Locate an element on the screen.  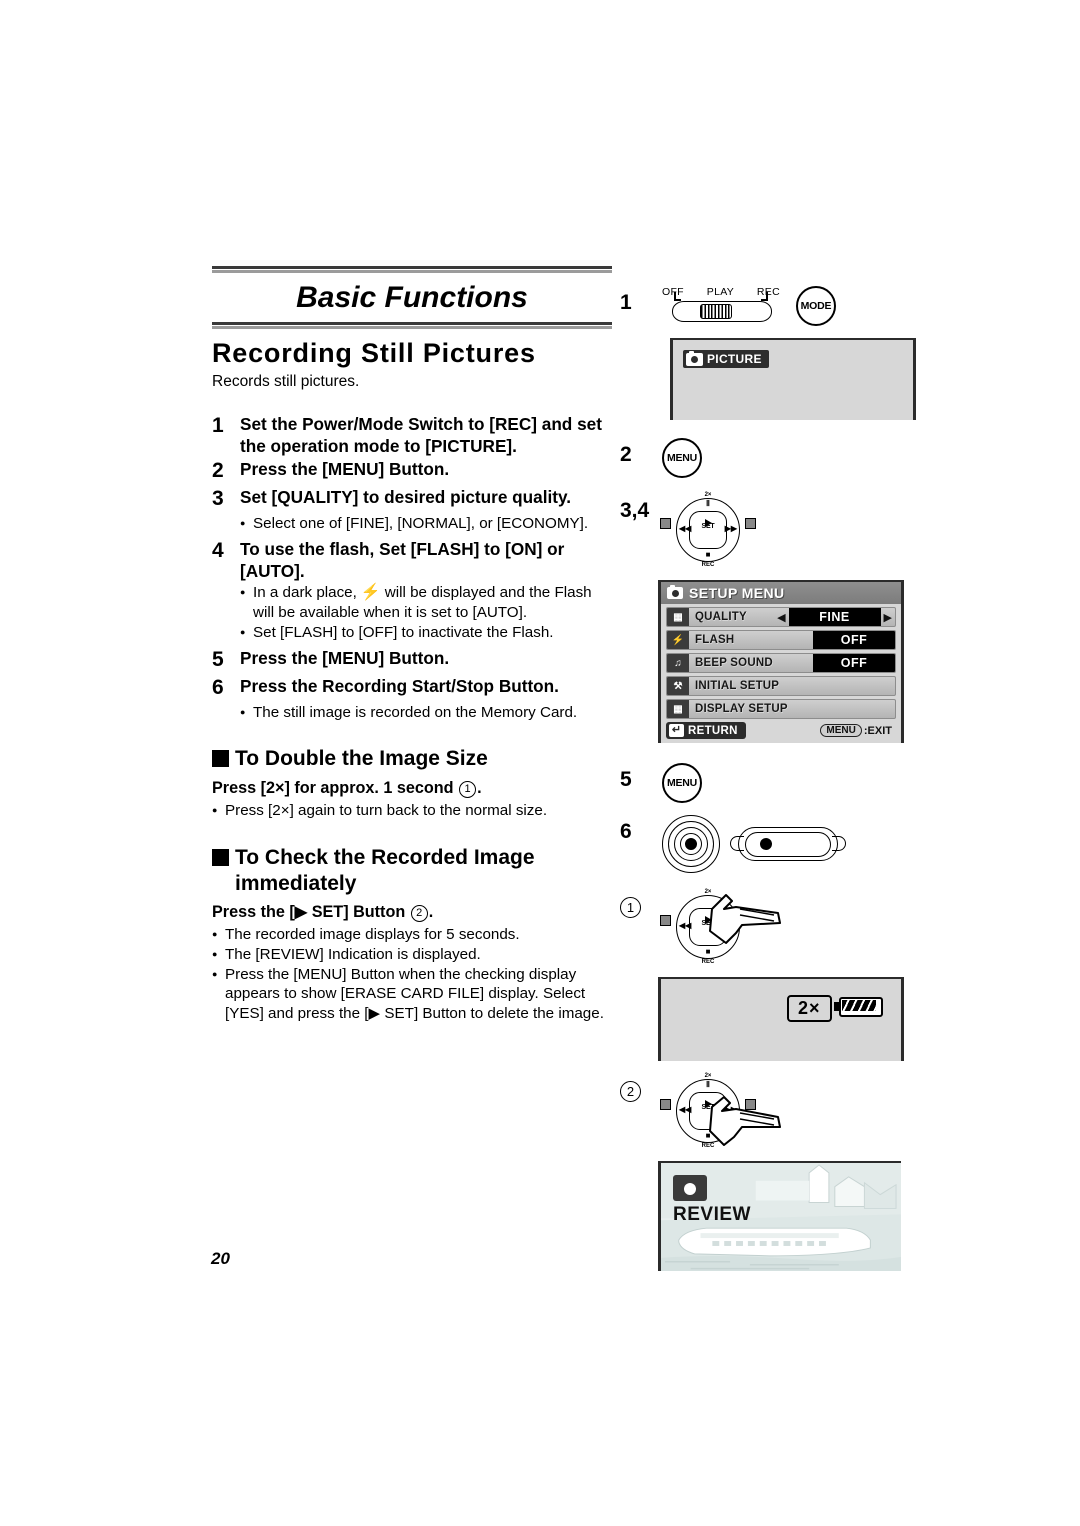
figure-number: 1 is located at coordinates (626, 302).